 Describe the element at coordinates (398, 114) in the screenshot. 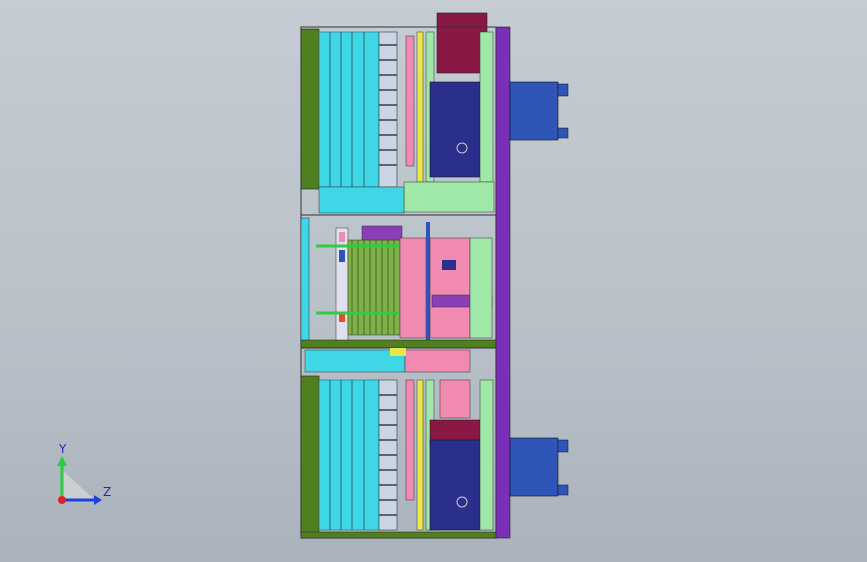

I see `upper-assembly` at that location.